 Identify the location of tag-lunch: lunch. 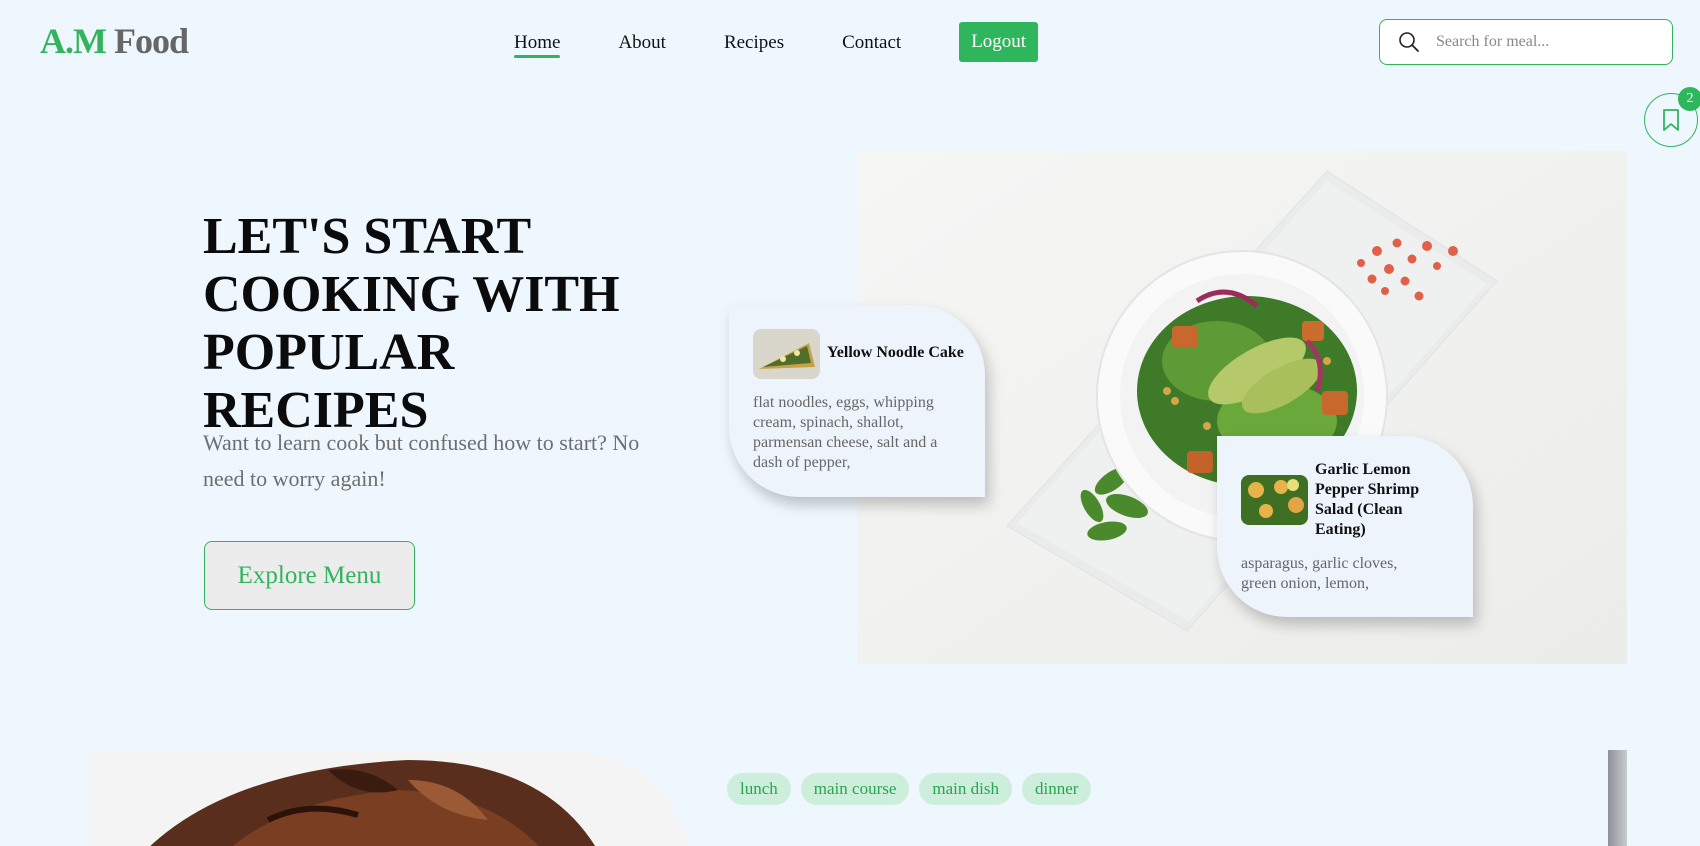
(759, 789).